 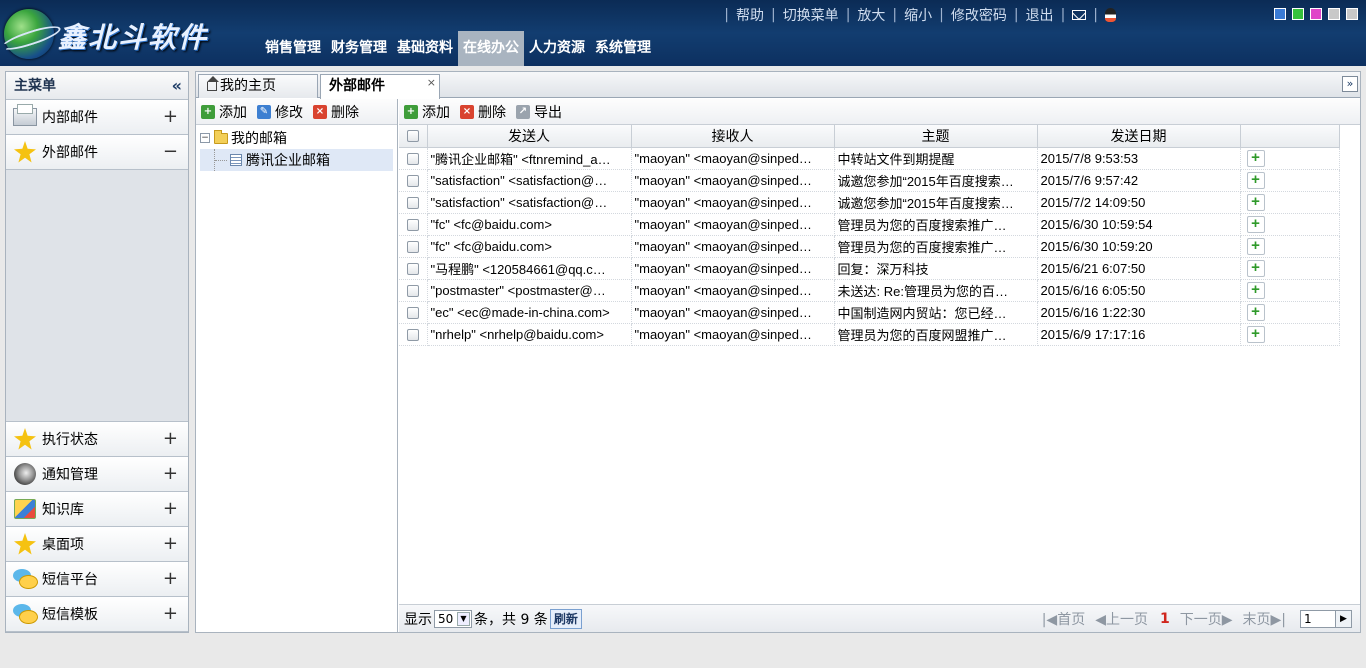 I want to click on column-header-date: 发送日期, so click(x=1139, y=136).